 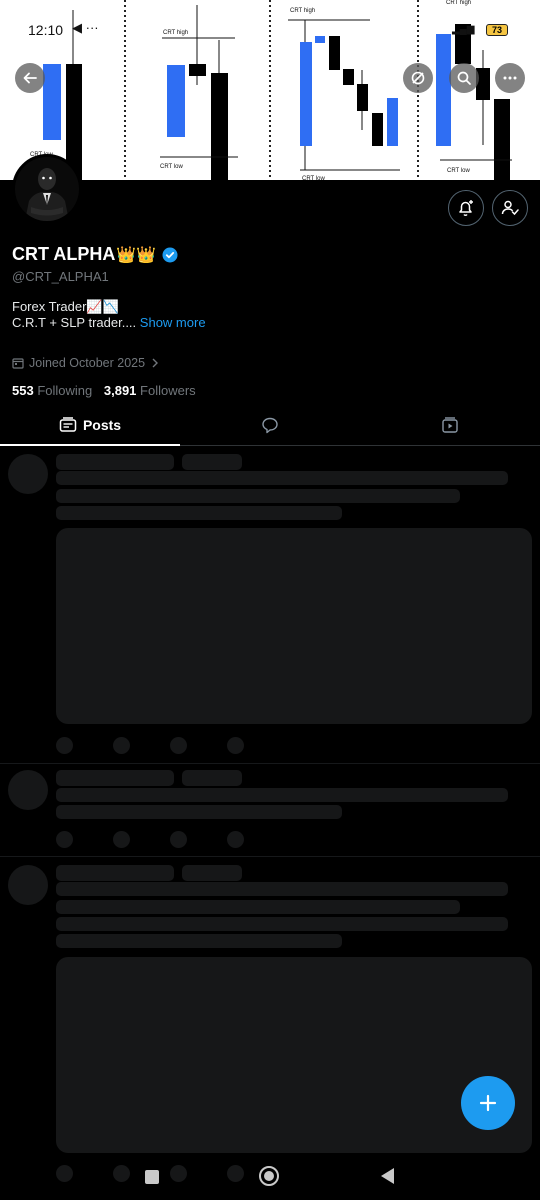 I want to click on show-more-link: Show more, so click(x=173, y=322).